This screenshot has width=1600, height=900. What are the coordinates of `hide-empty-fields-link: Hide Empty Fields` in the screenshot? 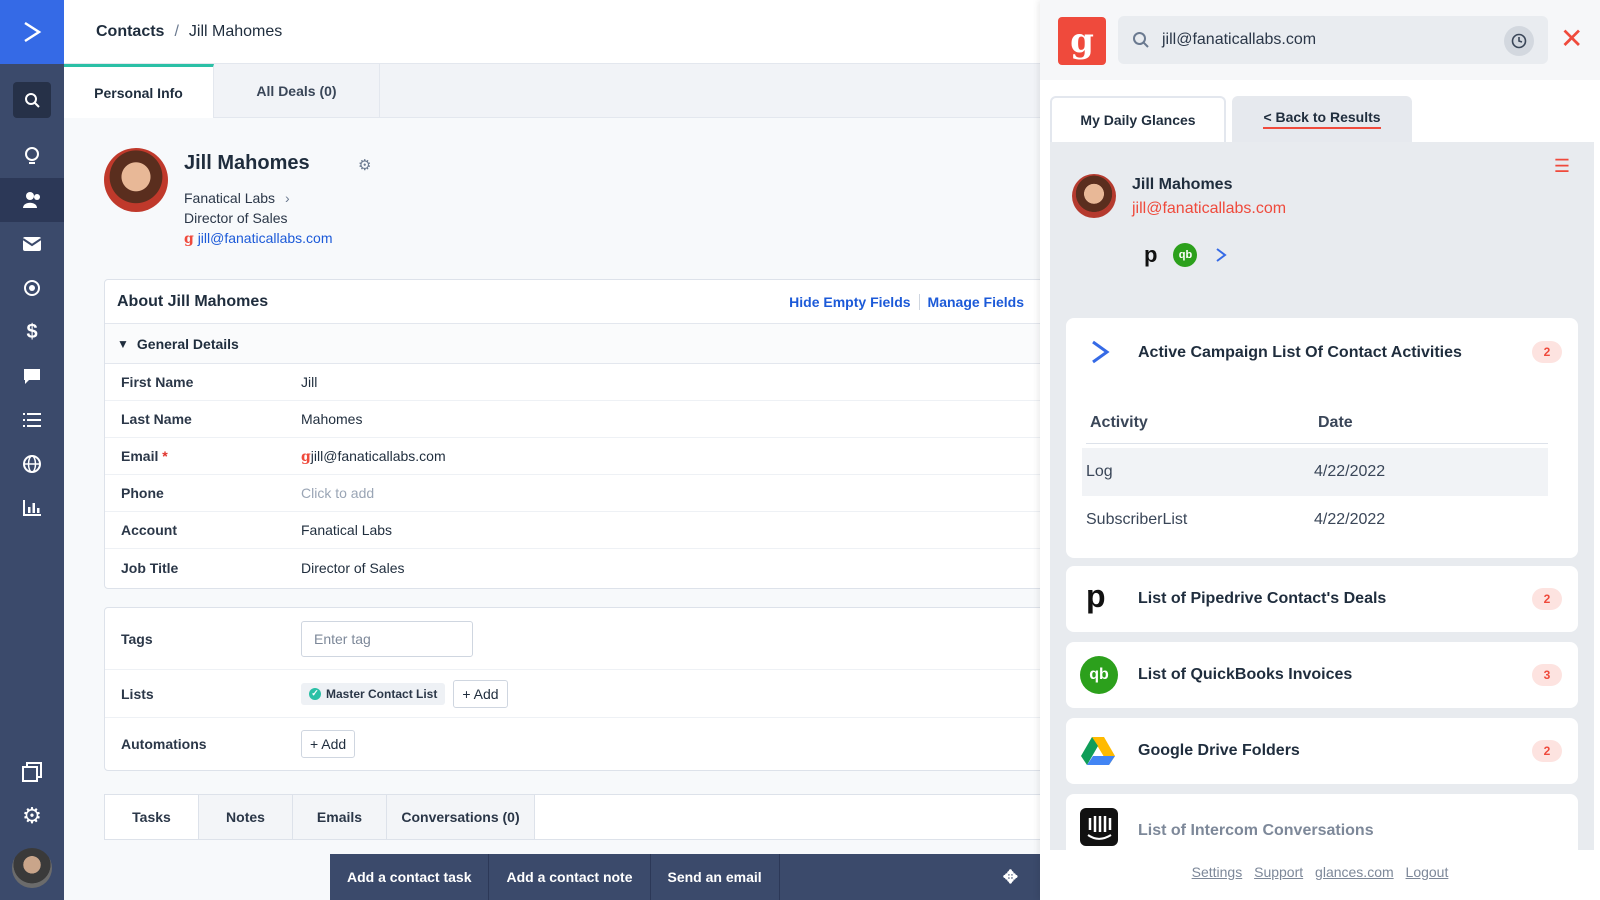 It's located at (849, 302).